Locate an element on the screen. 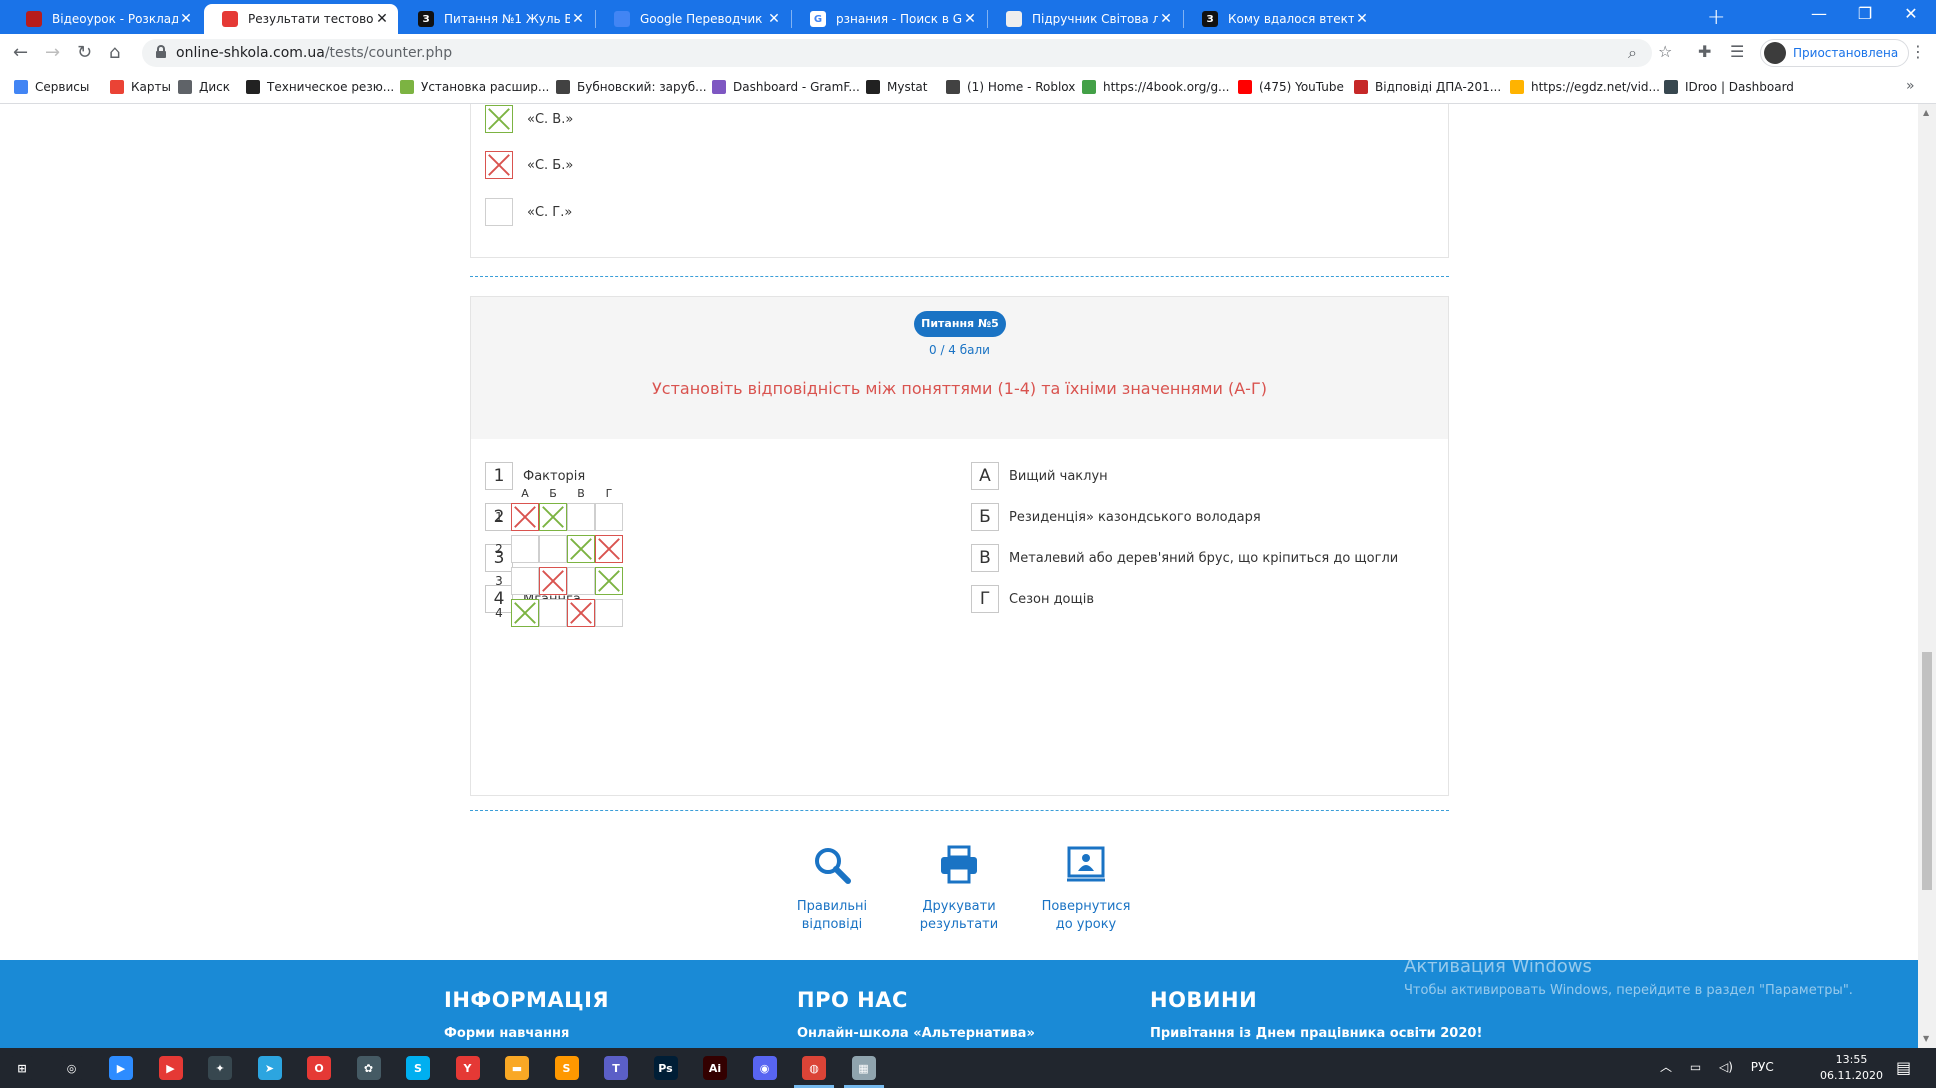 The image size is (1936, 1088). volume-icon: ◁) is located at coordinates (1726, 1067).